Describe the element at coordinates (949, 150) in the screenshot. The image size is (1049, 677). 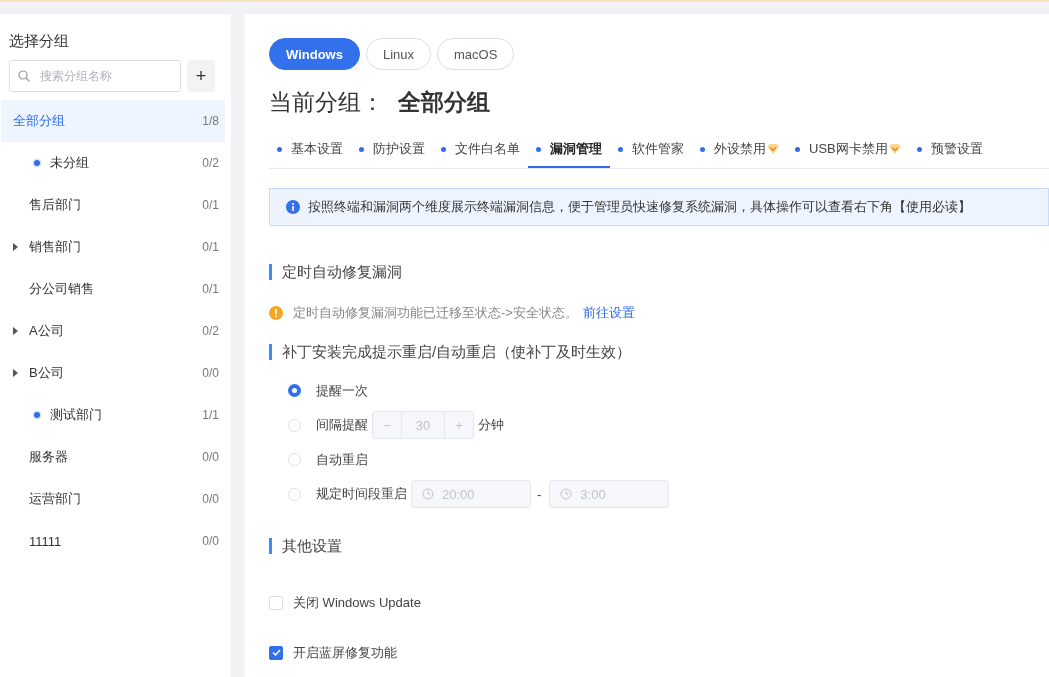
I see `settings-tab: 预警设置` at that location.